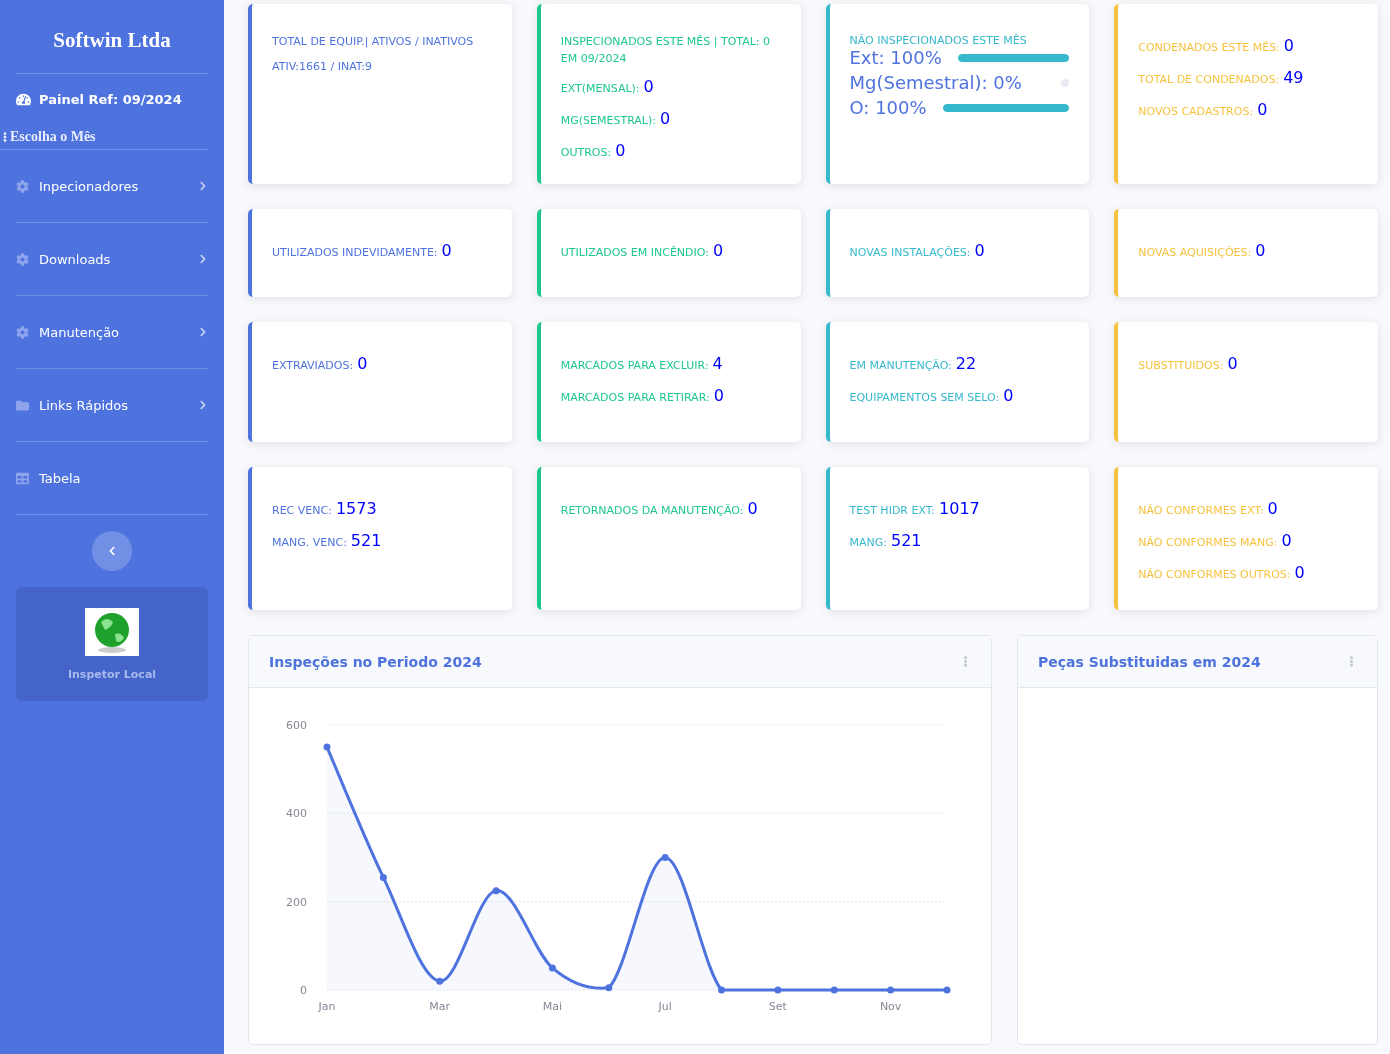 The height and width of the screenshot is (1054, 1390). What do you see at coordinates (652, 511) in the screenshot?
I see `stat-label: RETORNADOS DA MANUTENÇÃO:` at bounding box center [652, 511].